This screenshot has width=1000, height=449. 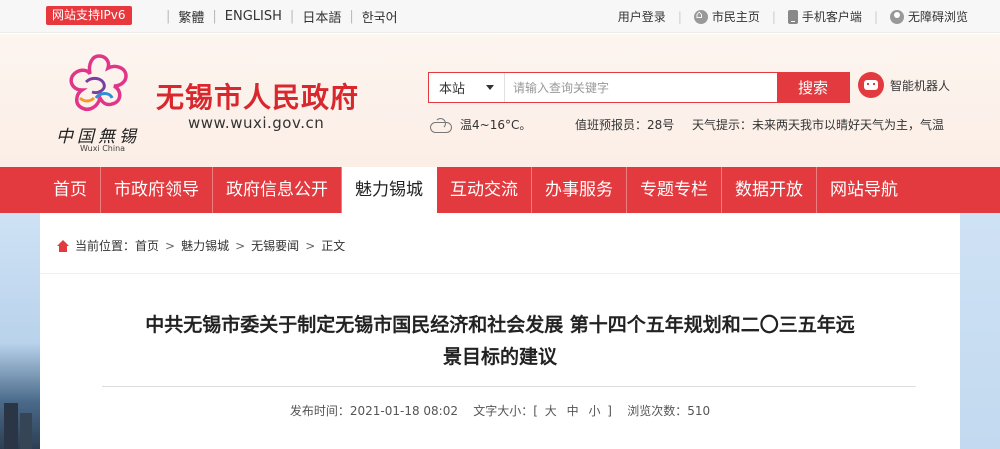 I want to click on wuxi-emblem-logo, so click(x=99, y=85).